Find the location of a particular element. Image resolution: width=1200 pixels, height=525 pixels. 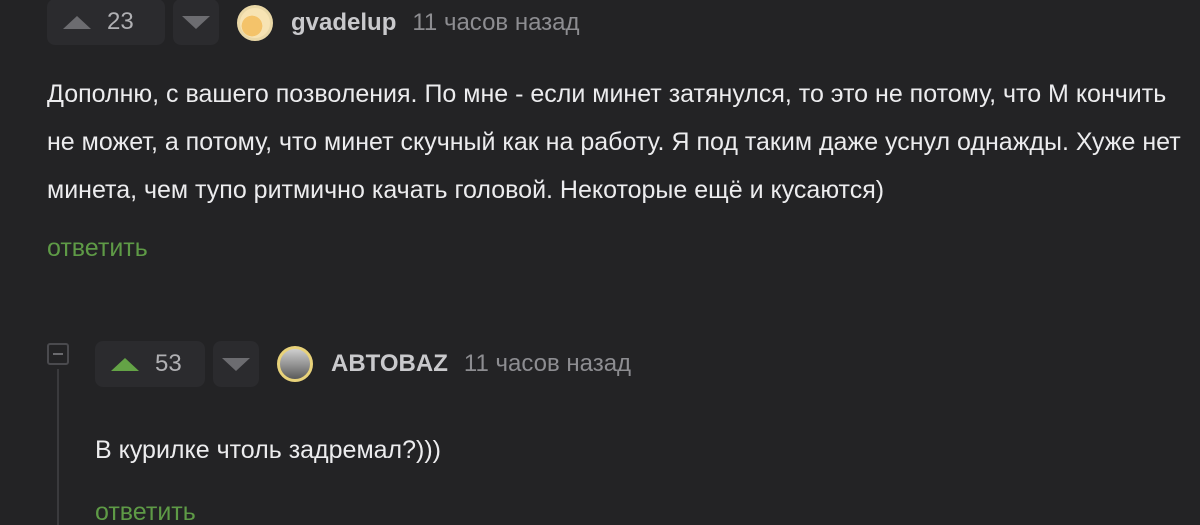

rating-box: 53 is located at coordinates (150, 364).